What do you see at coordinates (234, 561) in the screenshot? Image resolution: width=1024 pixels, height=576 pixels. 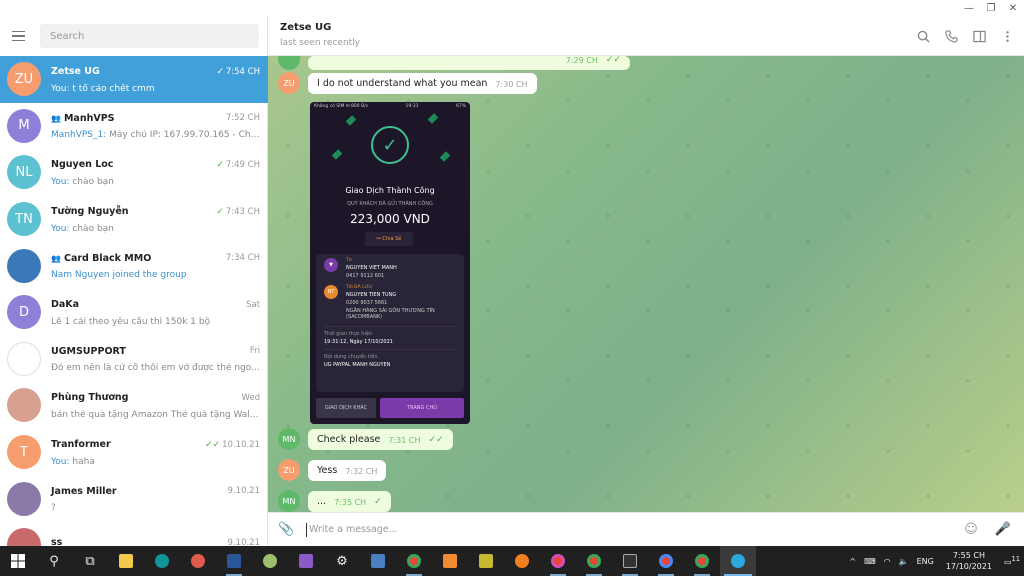 I see `word-icon` at bounding box center [234, 561].